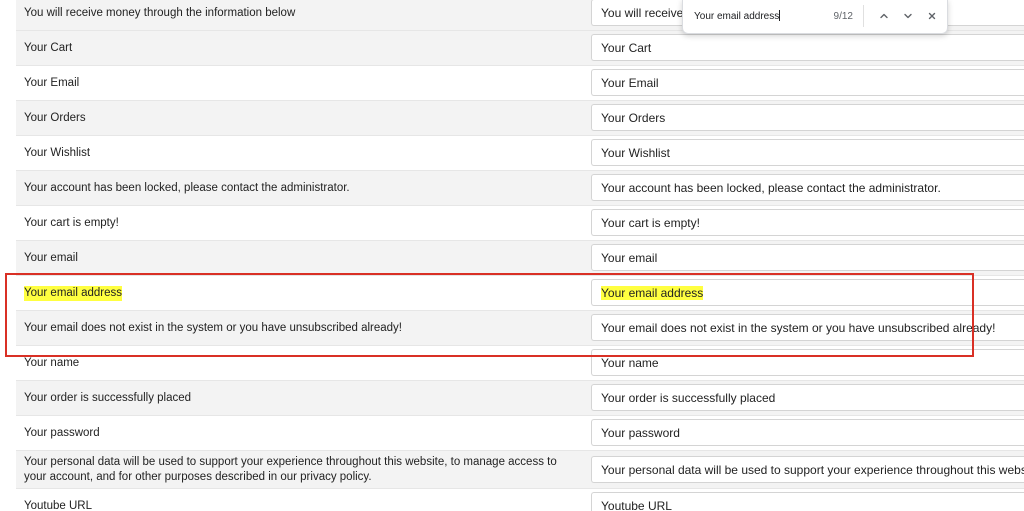  Describe the element at coordinates (780, 15) in the screenshot. I see `text-caret` at that location.